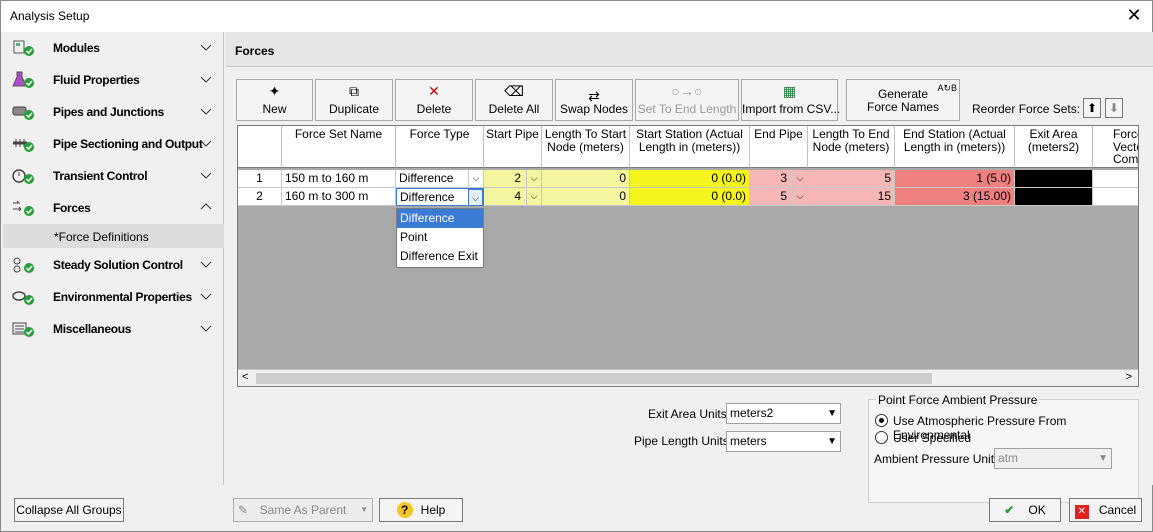 The height and width of the screenshot is (532, 1153). Describe the element at coordinates (1134, 15) in the screenshot. I see `close-icon: ✕` at that location.